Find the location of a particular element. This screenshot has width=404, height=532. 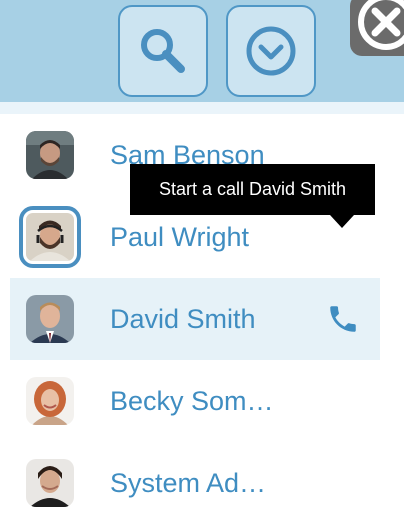

contact-name: David Smith is located at coordinates (183, 319).